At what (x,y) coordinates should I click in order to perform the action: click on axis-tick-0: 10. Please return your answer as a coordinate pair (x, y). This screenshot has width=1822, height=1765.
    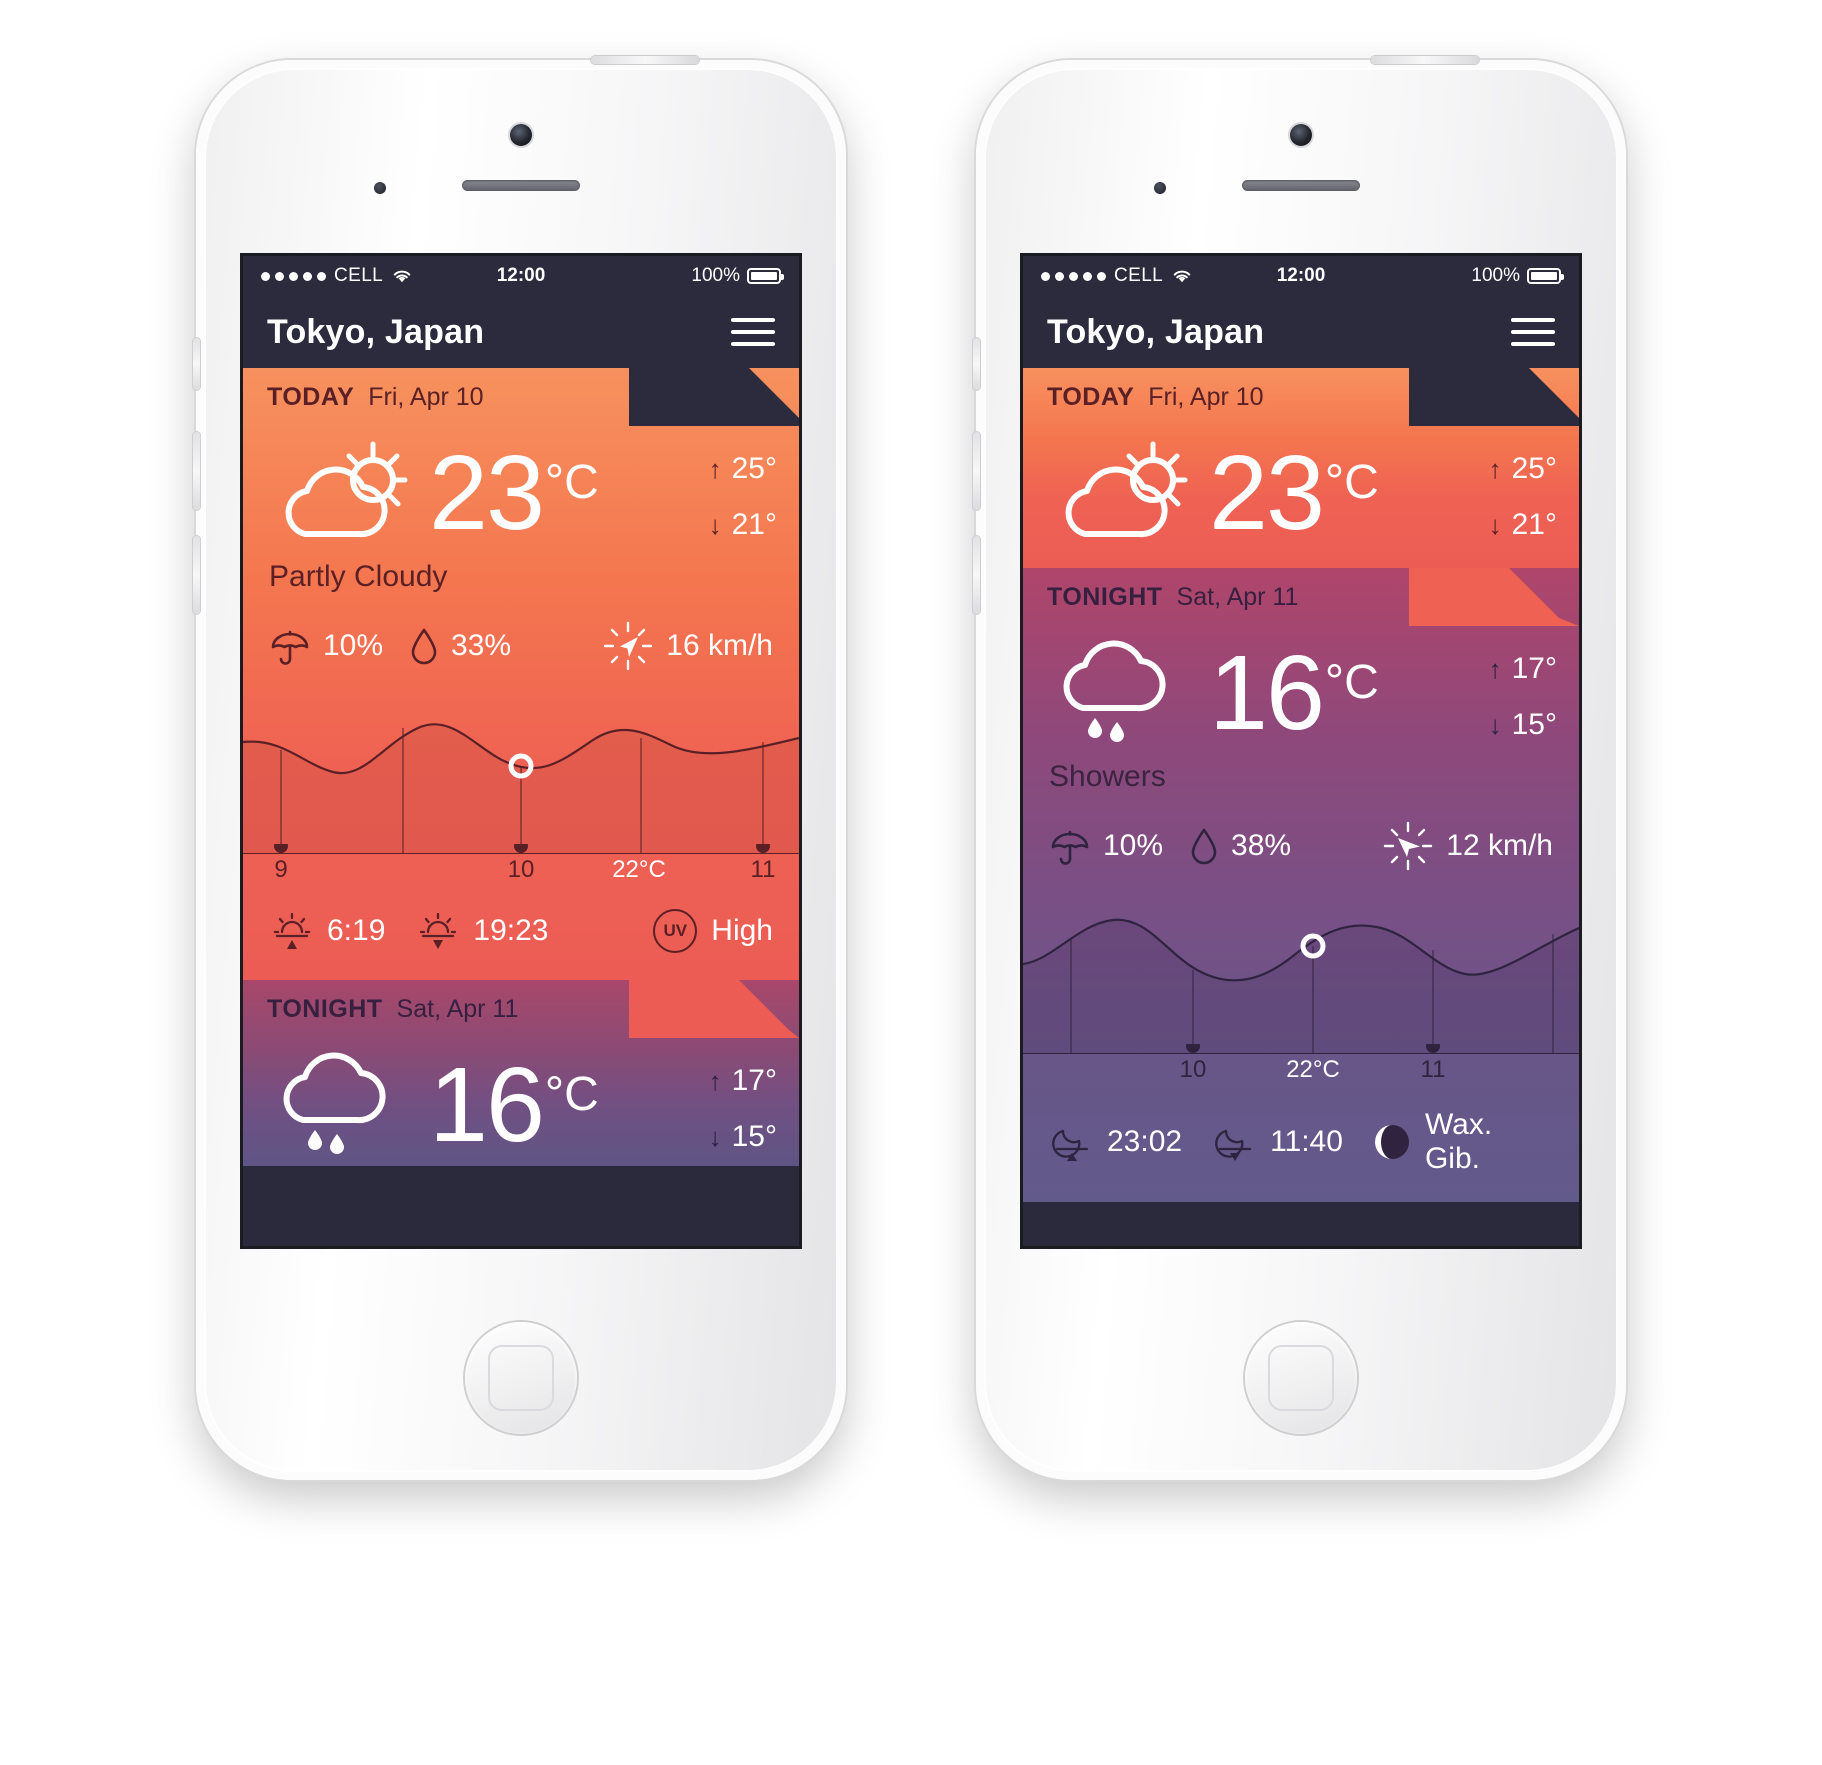
    Looking at the image, I should click on (1193, 1069).